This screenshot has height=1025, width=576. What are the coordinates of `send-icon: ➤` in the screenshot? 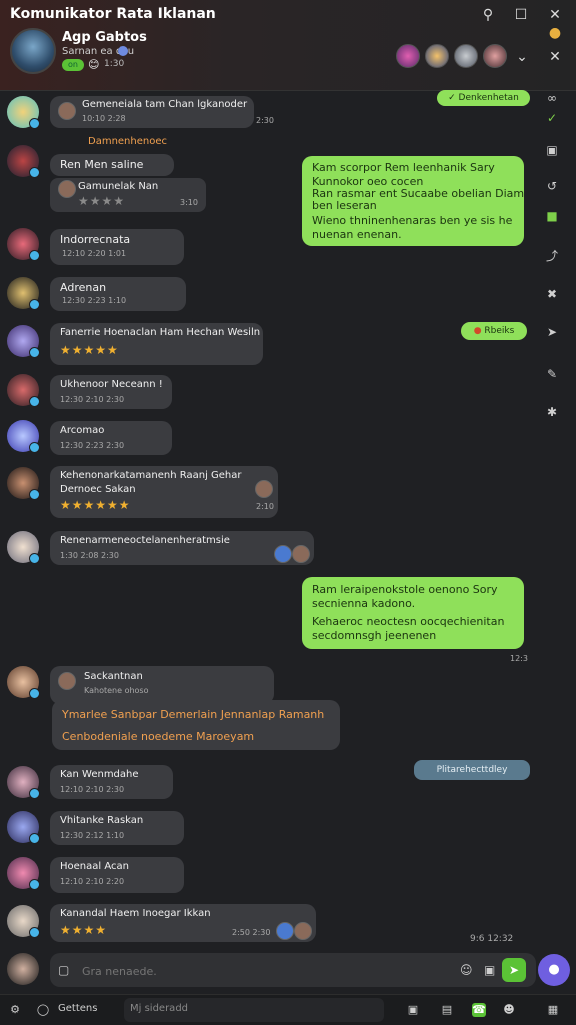 It's located at (552, 332).